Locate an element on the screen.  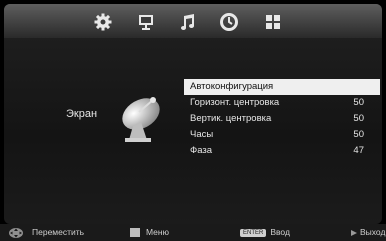
menu-item-h-position: Горизонт. центровка 50 is located at coordinates (282, 103).